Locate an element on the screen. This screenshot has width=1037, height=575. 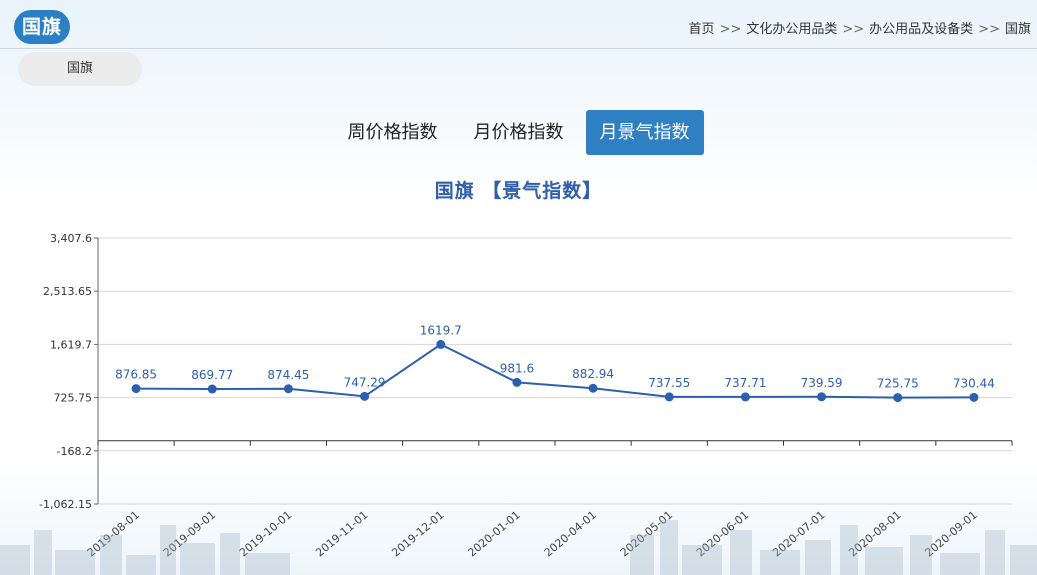
chart-title: 国旗 【景气指数】 is located at coordinates (518, 191).